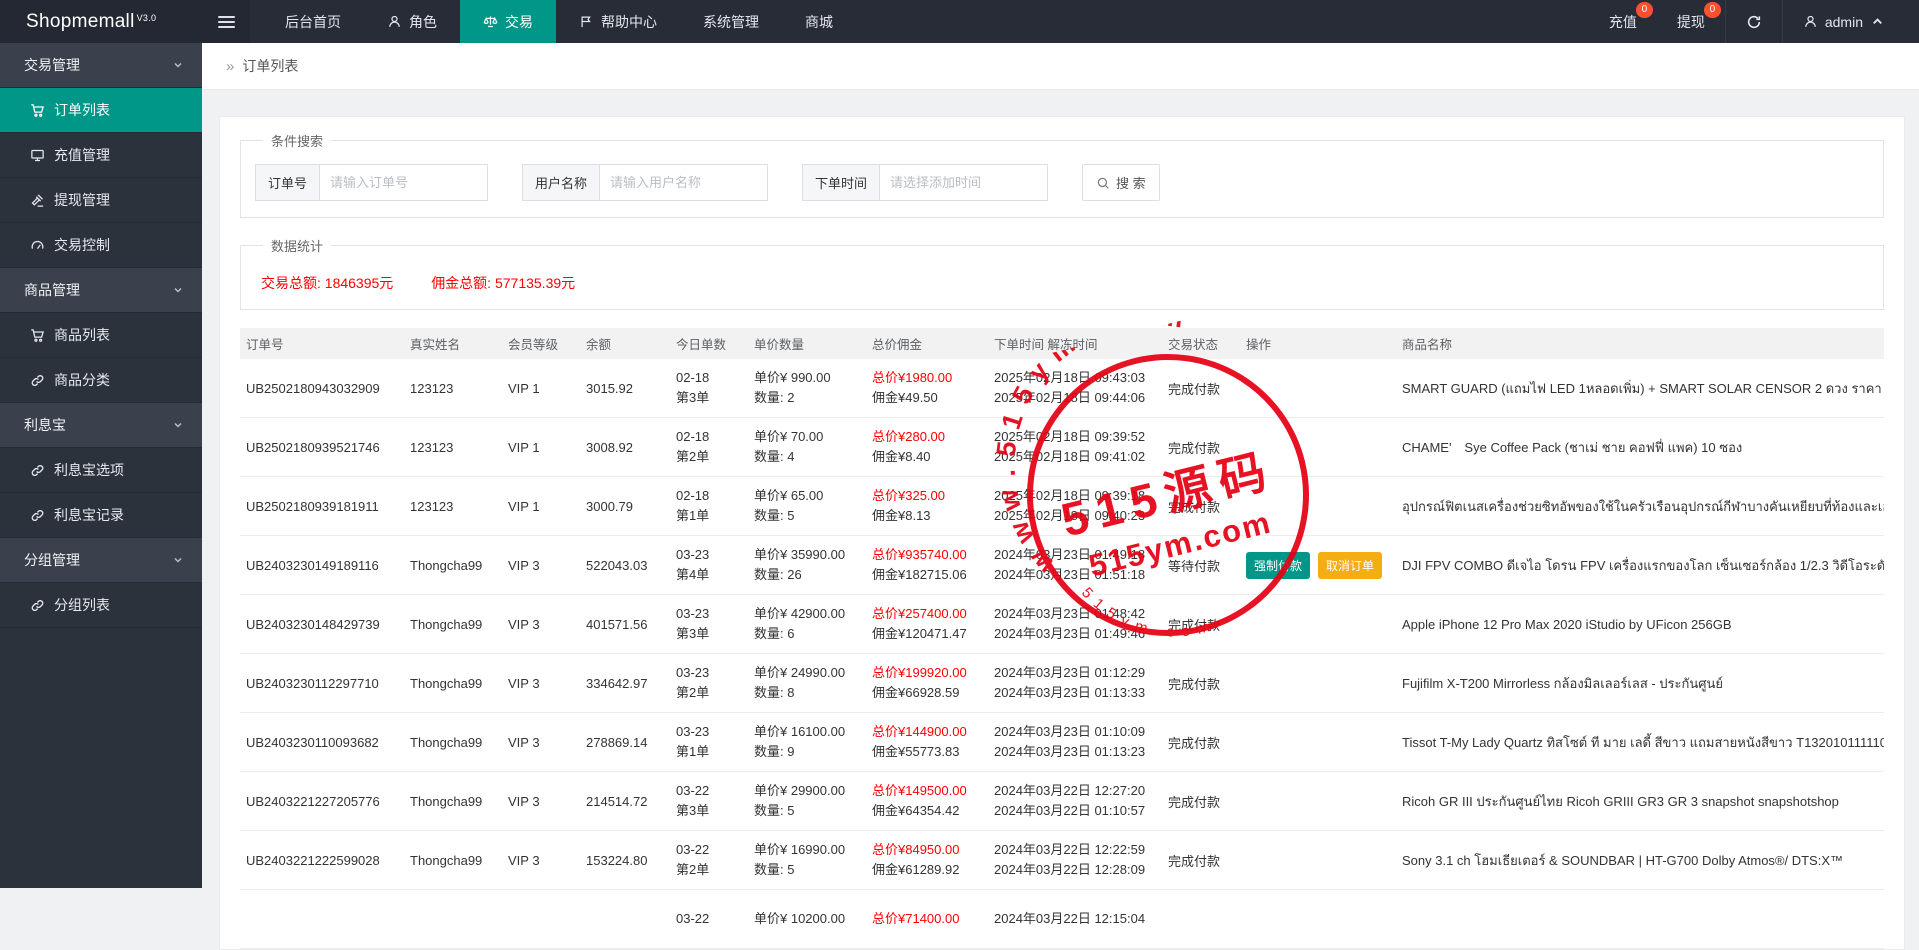 The width and height of the screenshot is (1919, 950). I want to click on sidebar-group-分组管理: 分组管理, so click(101, 560).